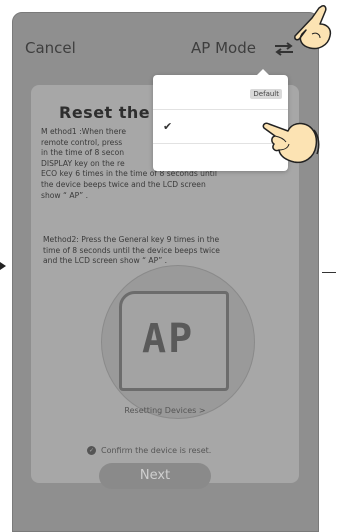 The height and width of the screenshot is (532, 337). I want to click on method1-line: show “ AP” ., so click(65, 195).